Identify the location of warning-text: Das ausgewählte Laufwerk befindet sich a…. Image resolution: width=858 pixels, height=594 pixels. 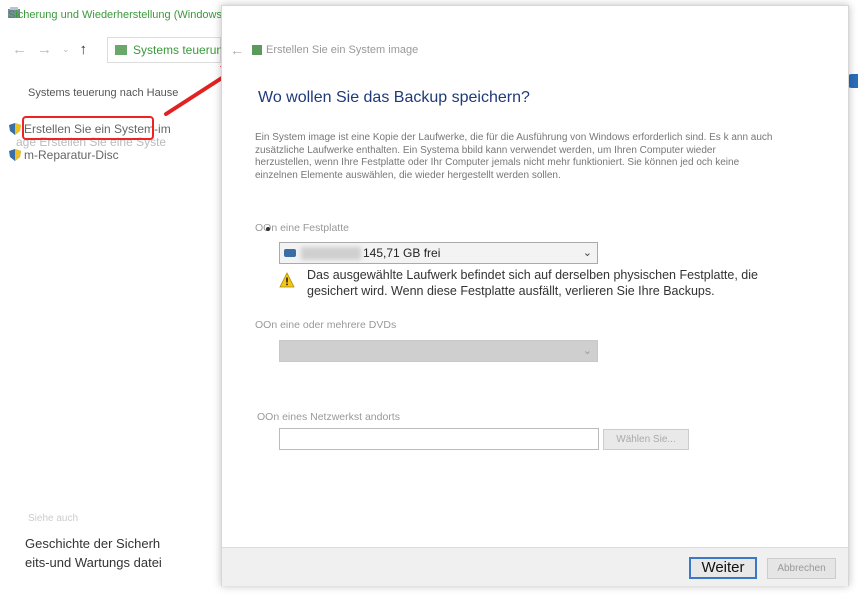
(532, 283).